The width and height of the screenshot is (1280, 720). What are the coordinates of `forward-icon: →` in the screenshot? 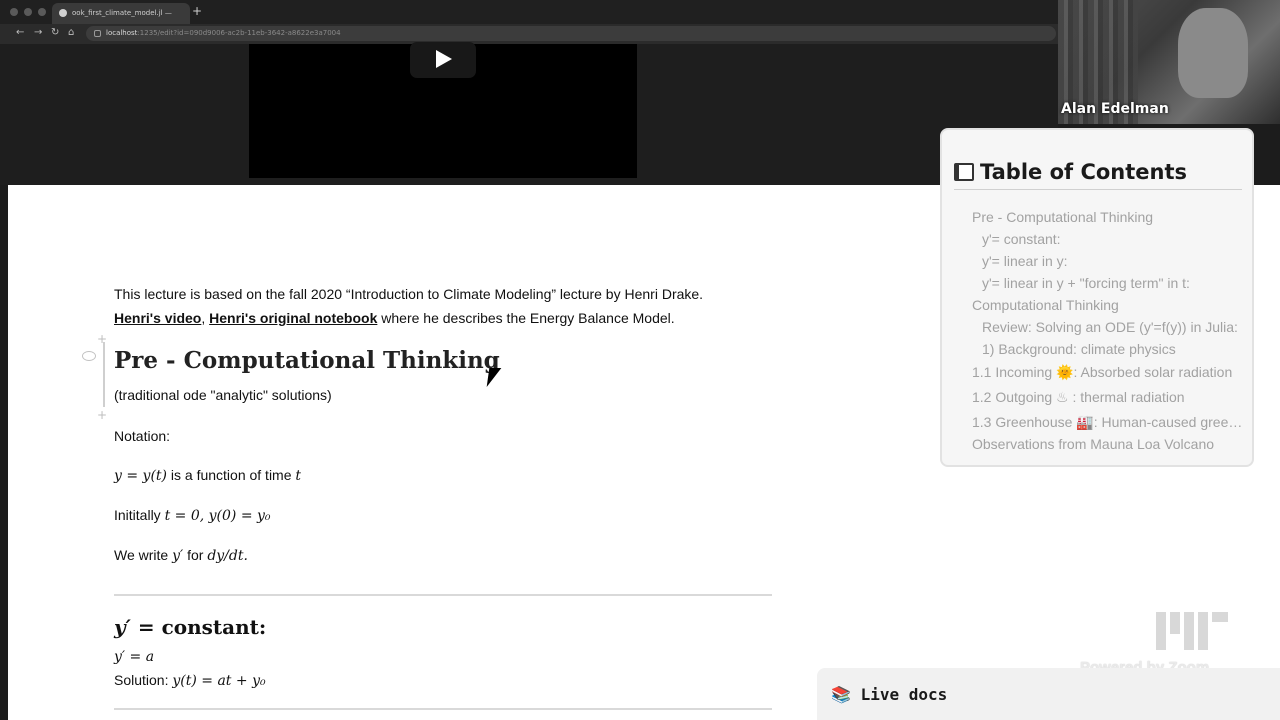 It's located at (38, 33).